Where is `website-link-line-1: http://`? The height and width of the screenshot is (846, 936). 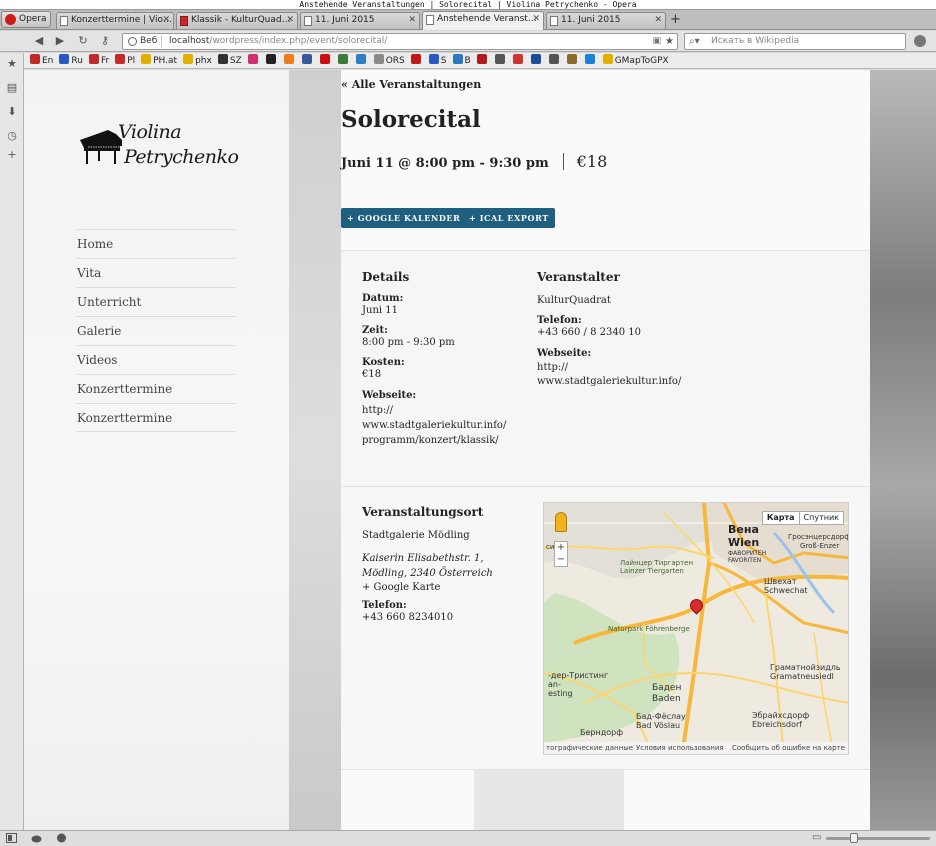
website-link-line-1: http:// is located at coordinates (434, 410).